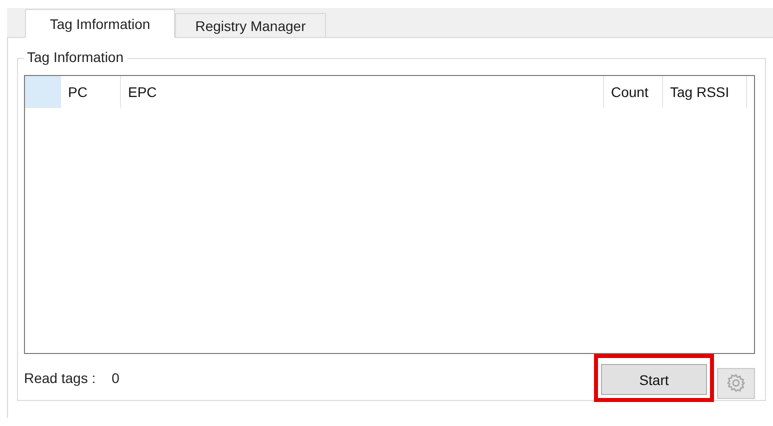  What do you see at coordinates (75, 57) in the screenshot?
I see `group-title: Tag Information` at bounding box center [75, 57].